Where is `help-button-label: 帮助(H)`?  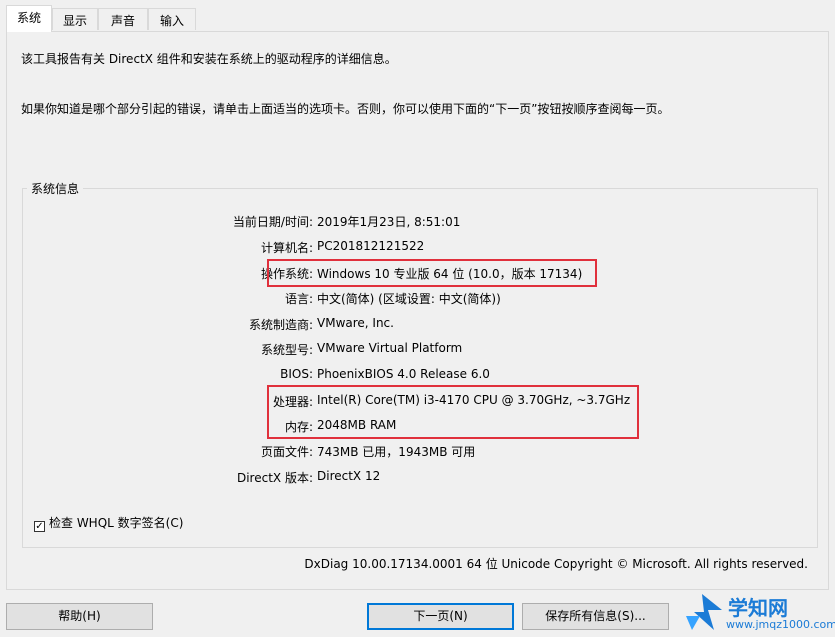 help-button-label: 帮助(H) is located at coordinates (79, 616).